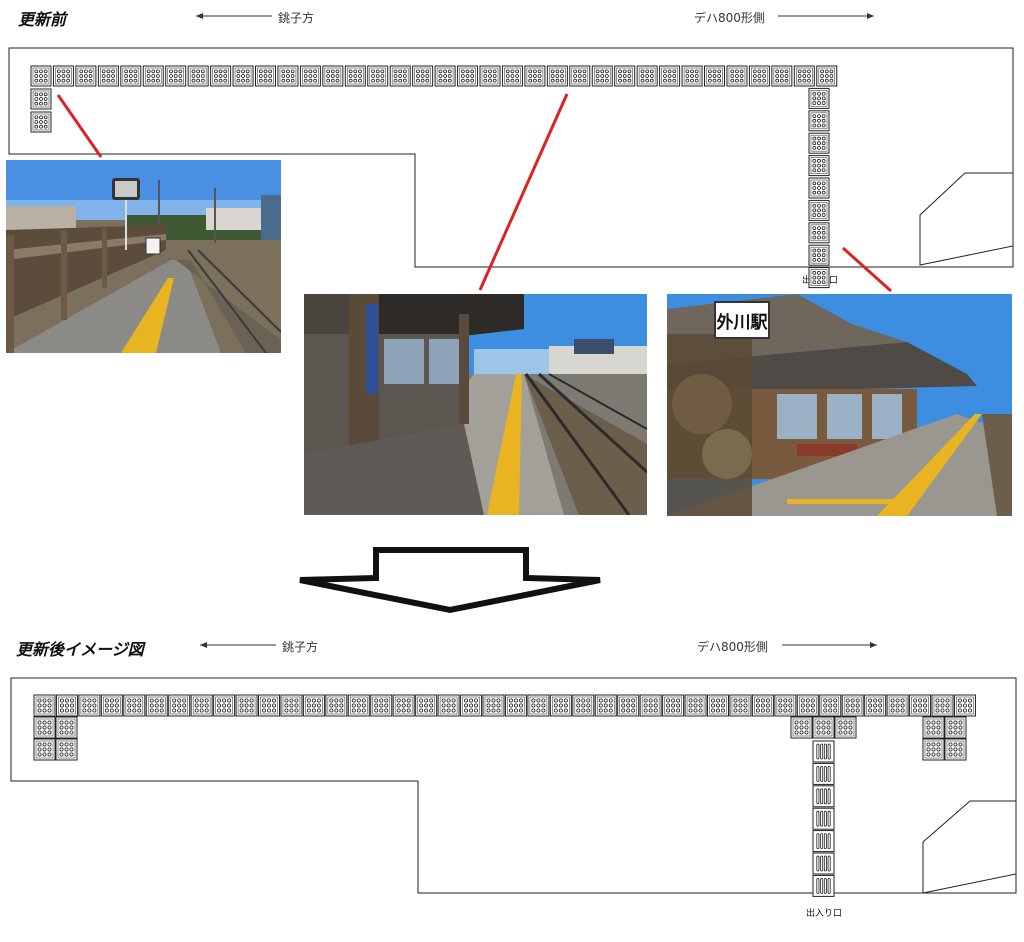  I want to click on station-sign: 外川駅, so click(743, 322).